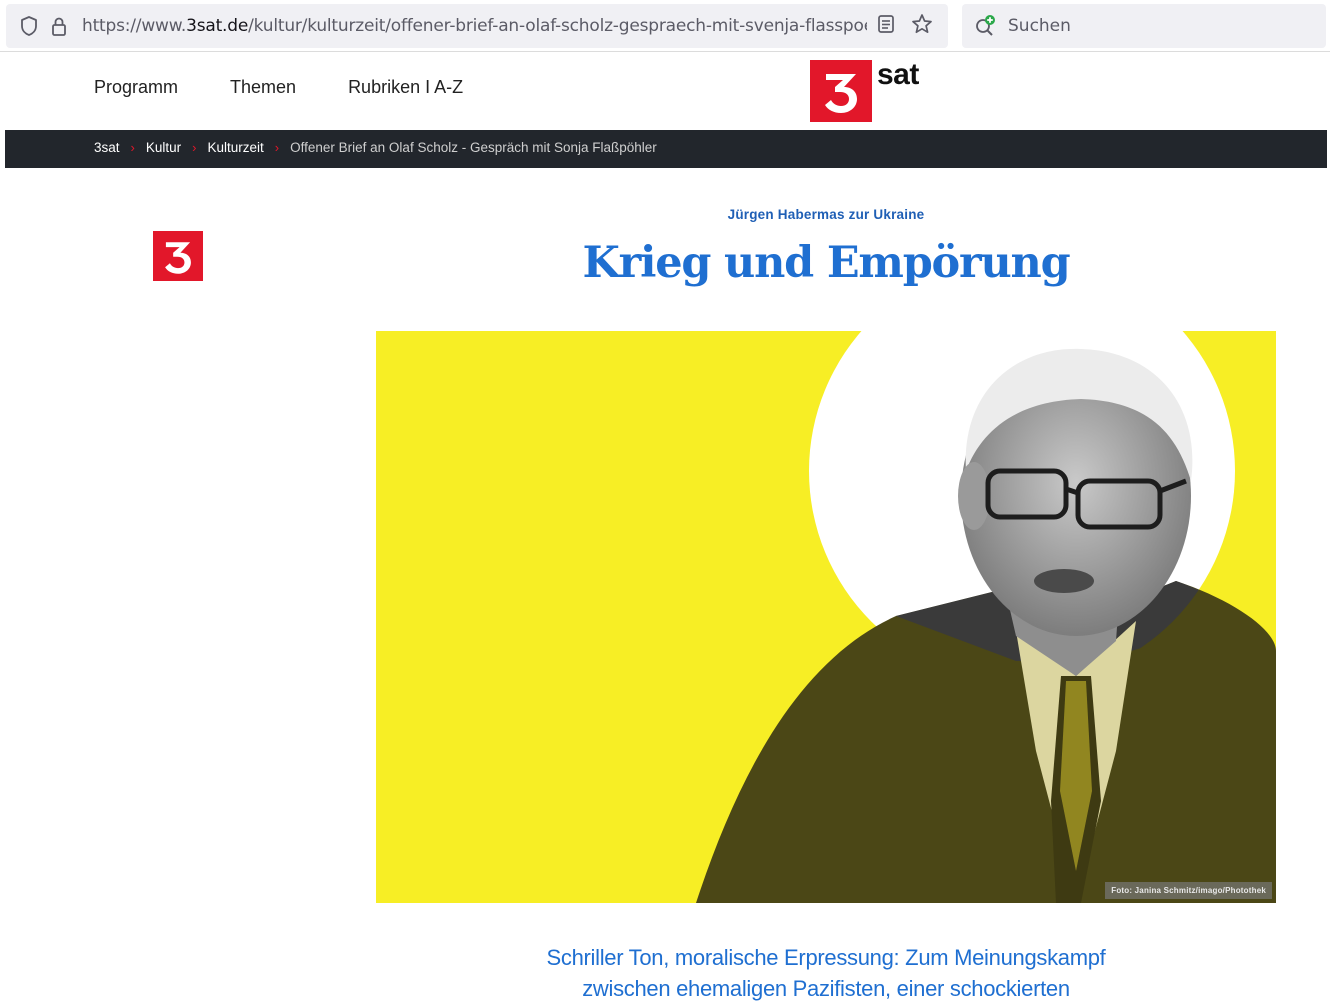 This screenshot has height=1007, width=1330. What do you see at coordinates (1039, 26) in the screenshot?
I see `search-placeholder: Suchen` at bounding box center [1039, 26].